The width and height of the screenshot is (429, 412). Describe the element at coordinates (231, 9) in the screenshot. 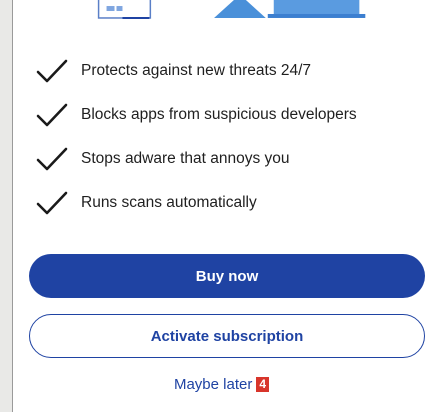

I see `devices-illustration` at that location.